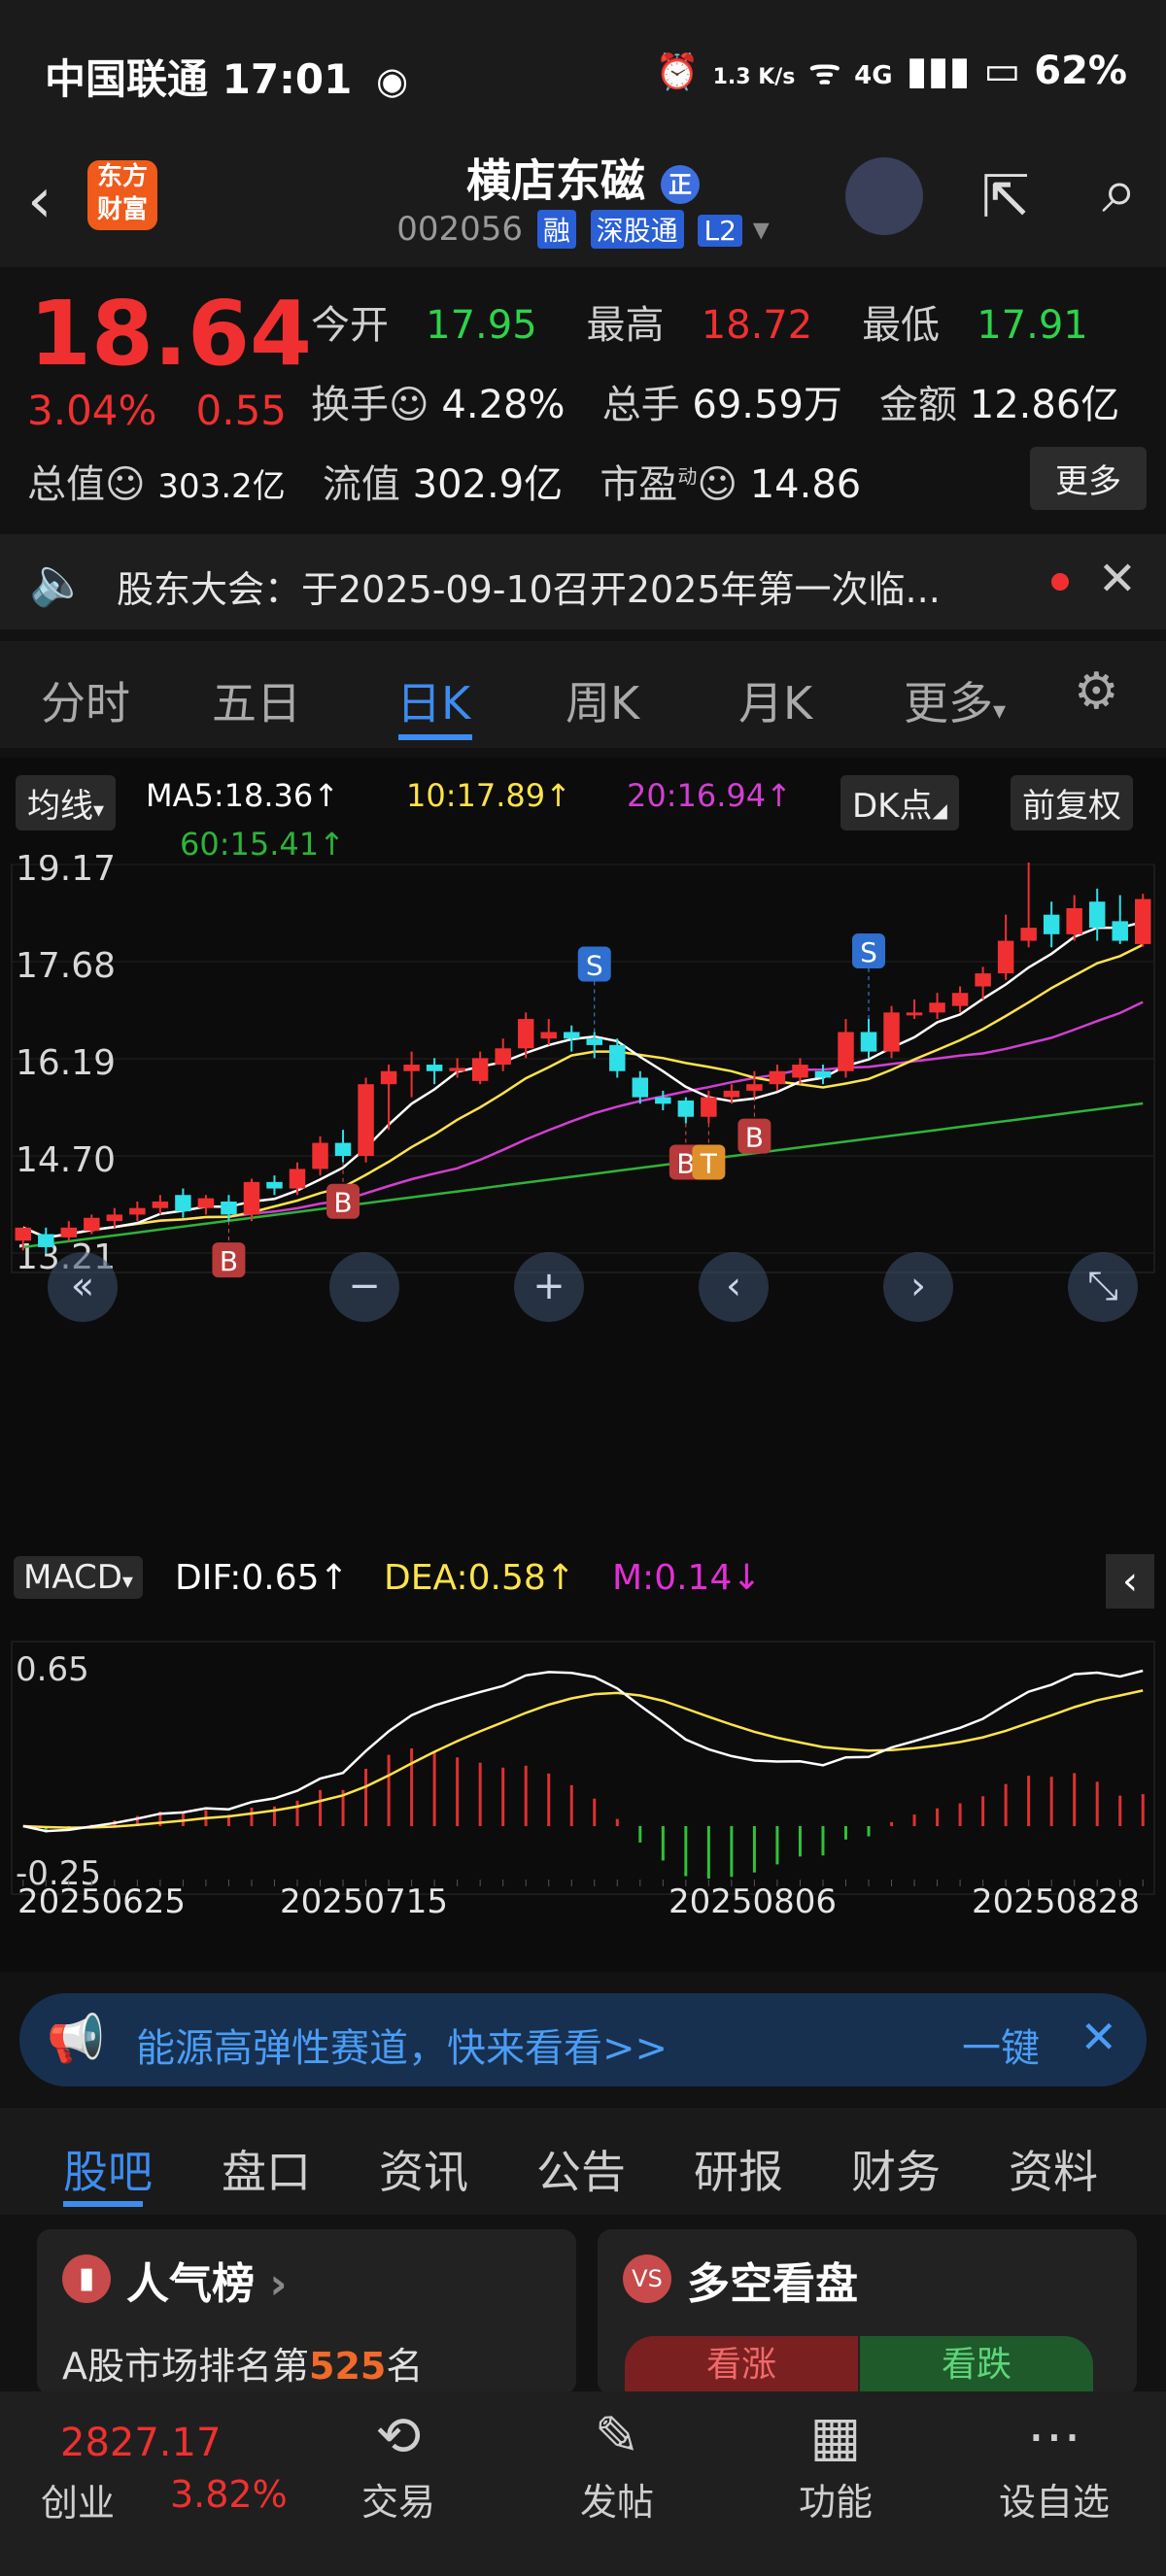  What do you see at coordinates (867, 2311) in the screenshot?
I see `bull-bear-card: VS 多空看盘 看涨 看跌` at bounding box center [867, 2311].